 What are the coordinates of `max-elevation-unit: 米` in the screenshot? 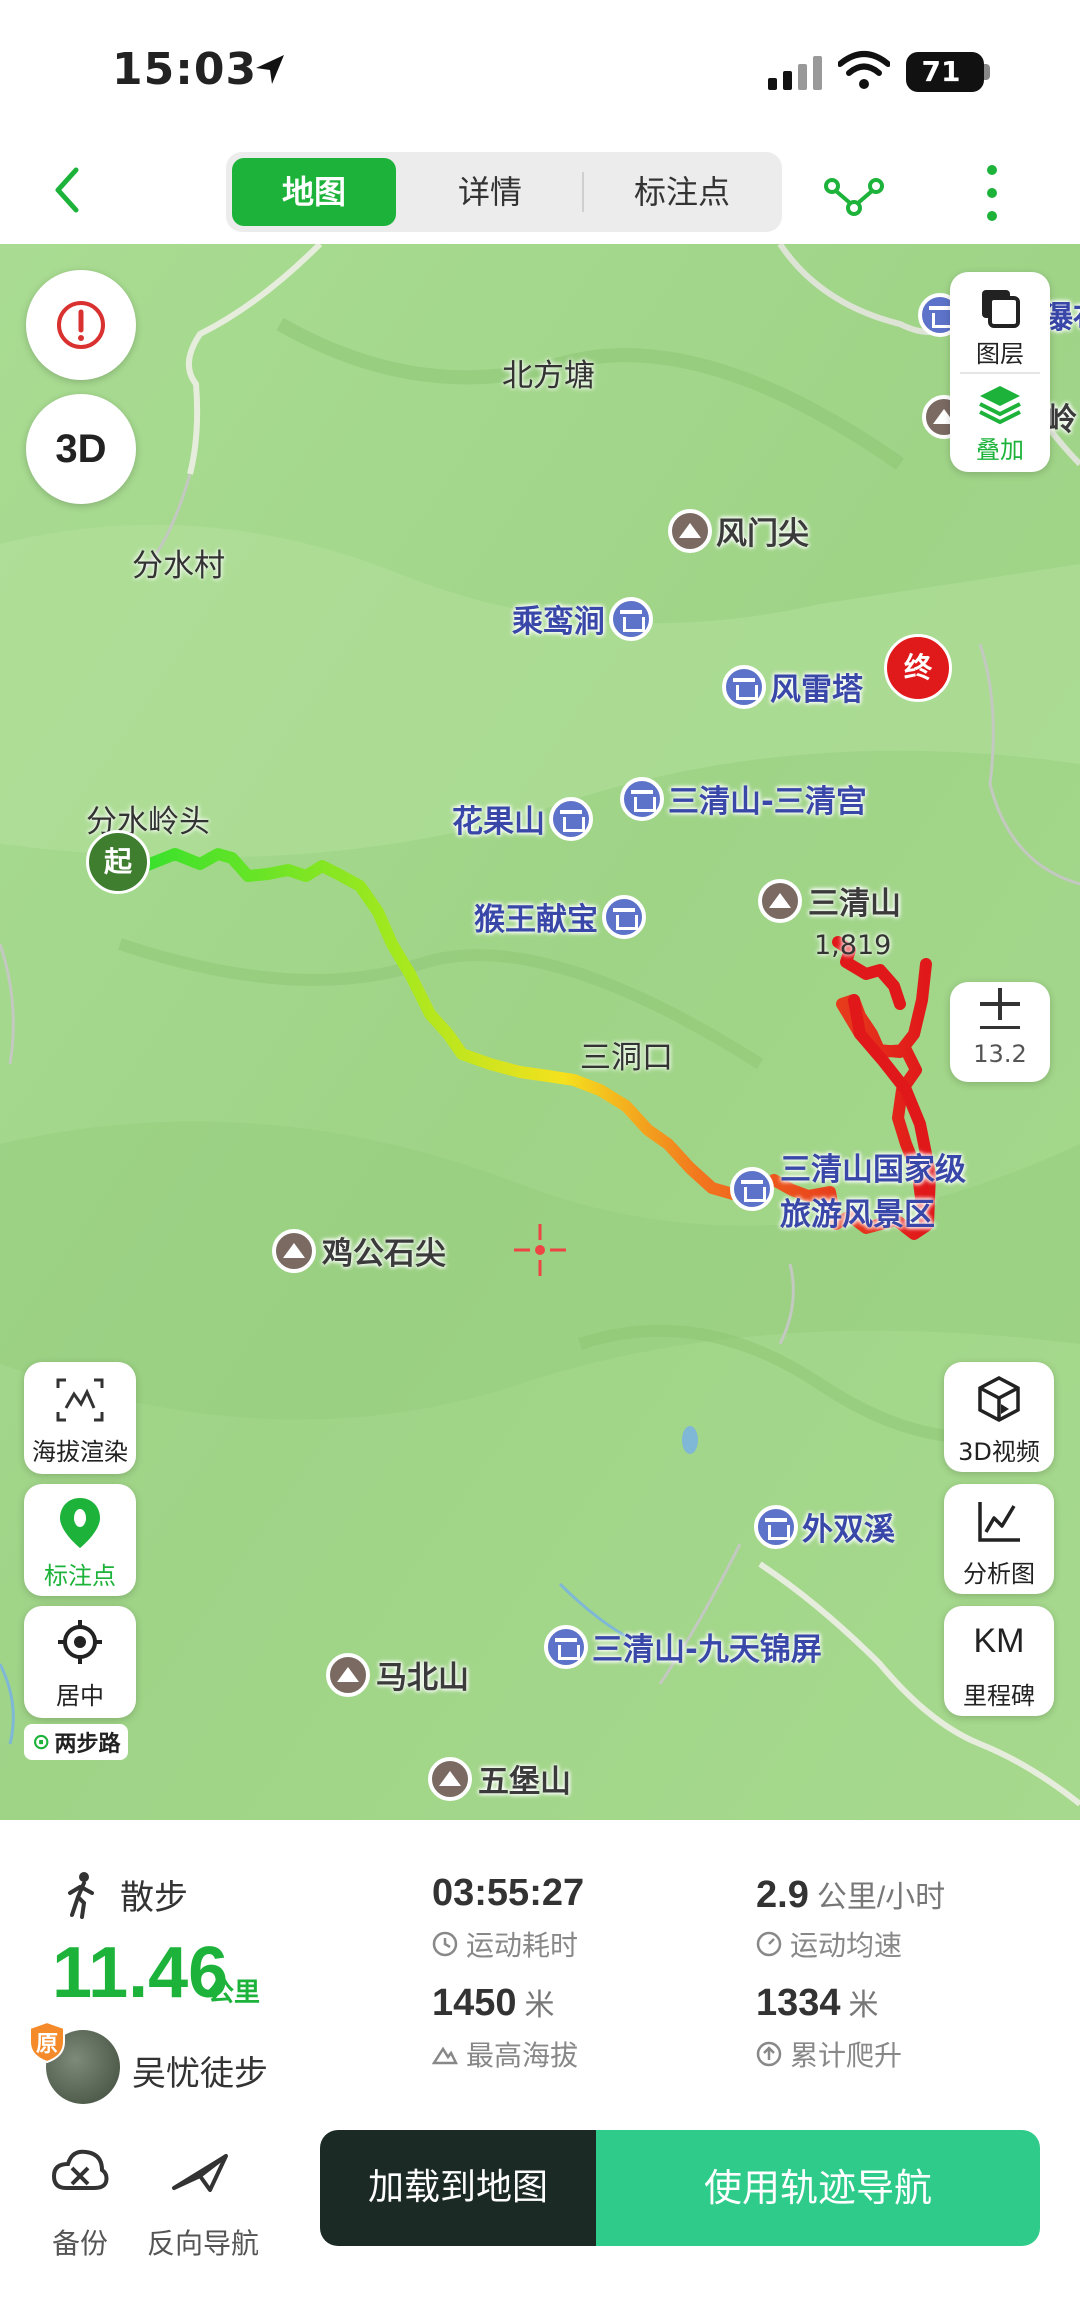 It's located at (539, 2005).